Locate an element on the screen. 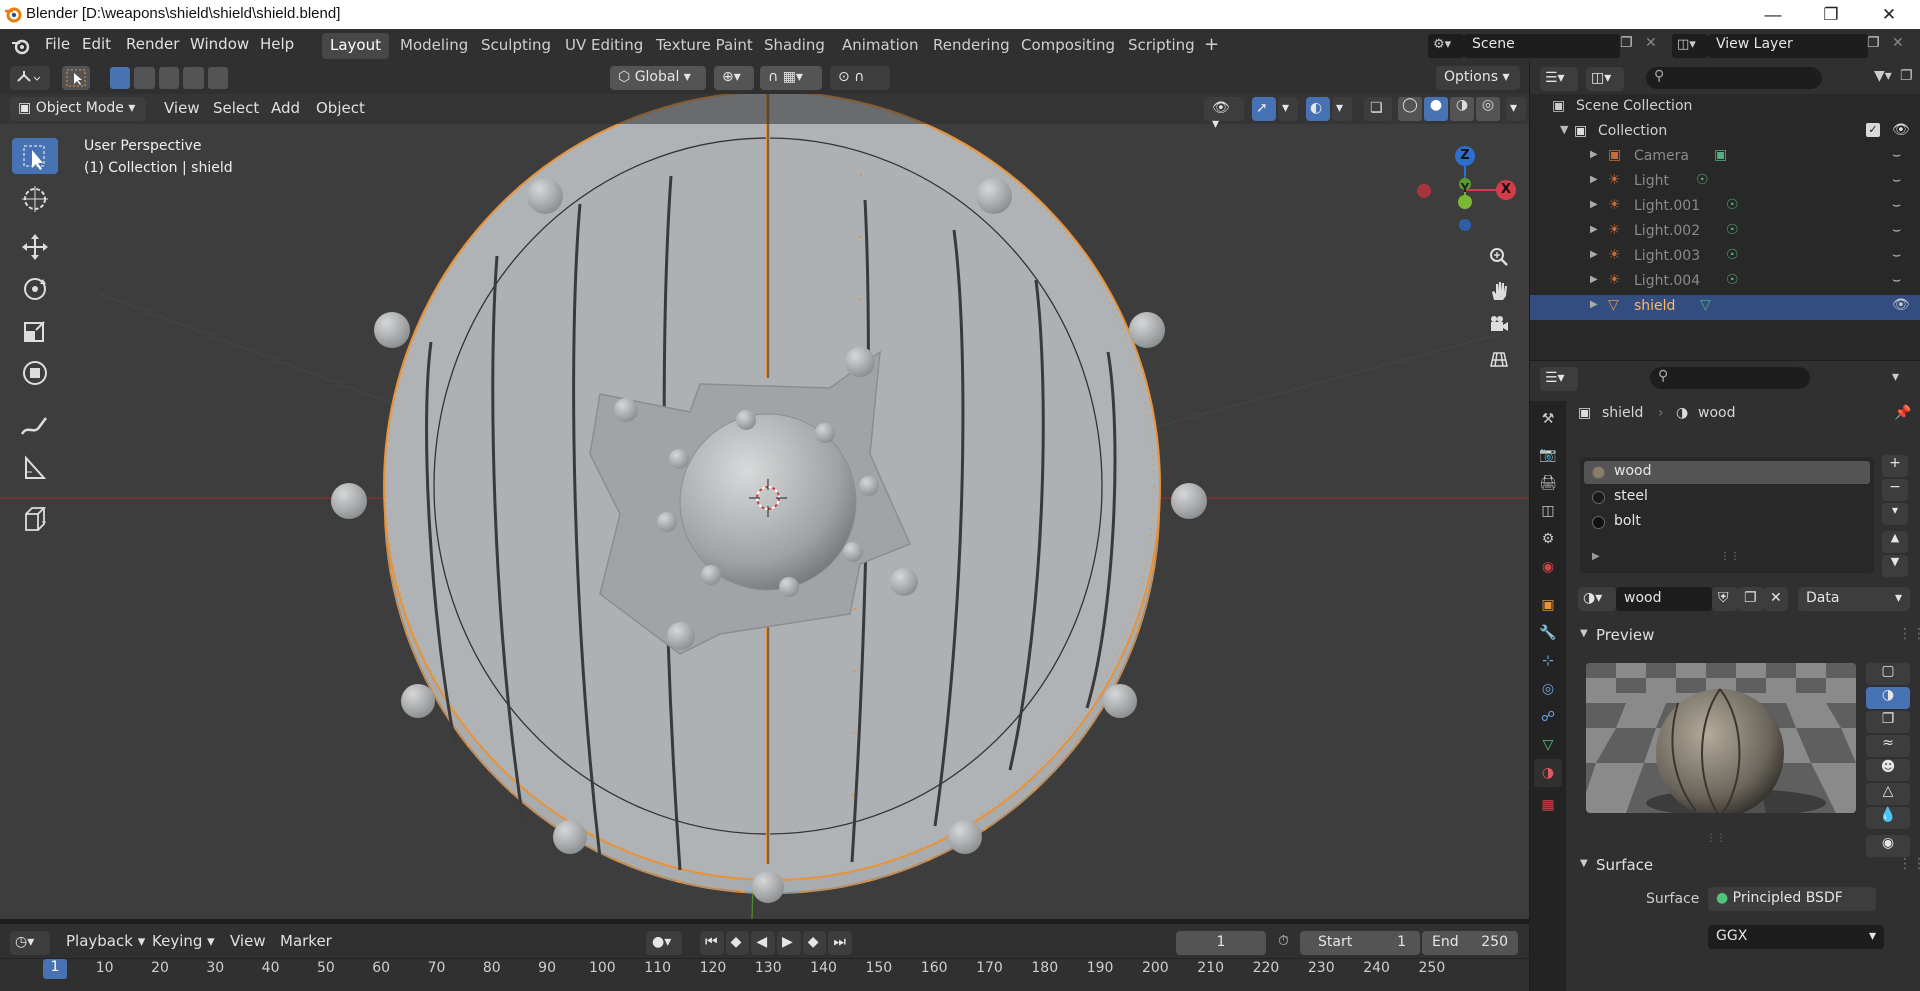 Image resolution: width=1920 pixels, height=991 pixels. modifier-tab-icon: 🔧 is located at coordinates (1548, 633).